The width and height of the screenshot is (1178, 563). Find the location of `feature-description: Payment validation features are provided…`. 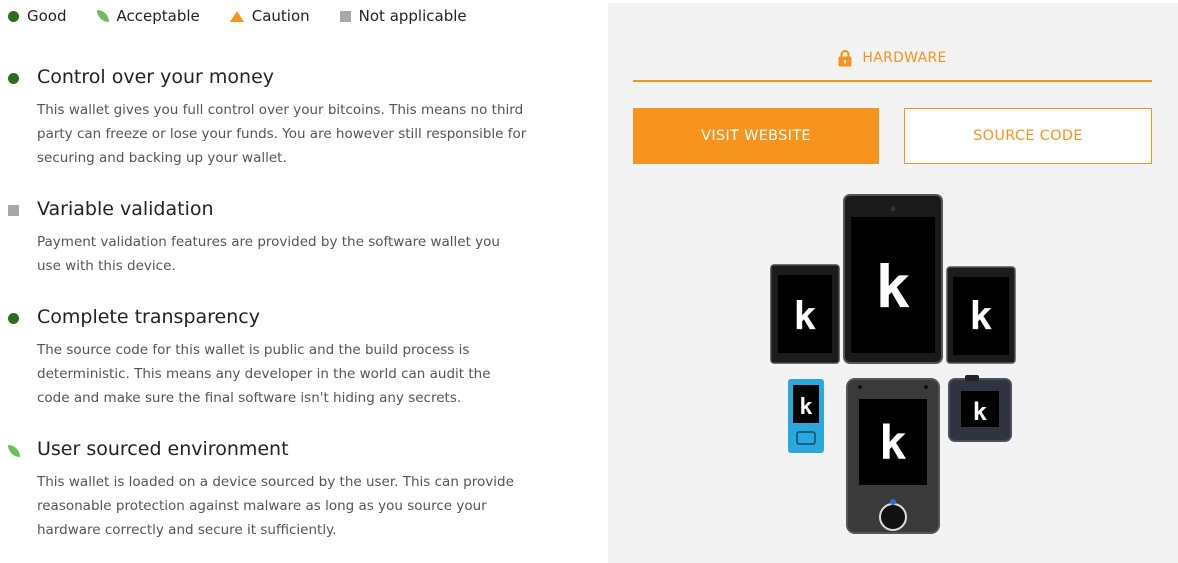

feature-description: Payment validation features are provided… is located at coordinates (268, 254).